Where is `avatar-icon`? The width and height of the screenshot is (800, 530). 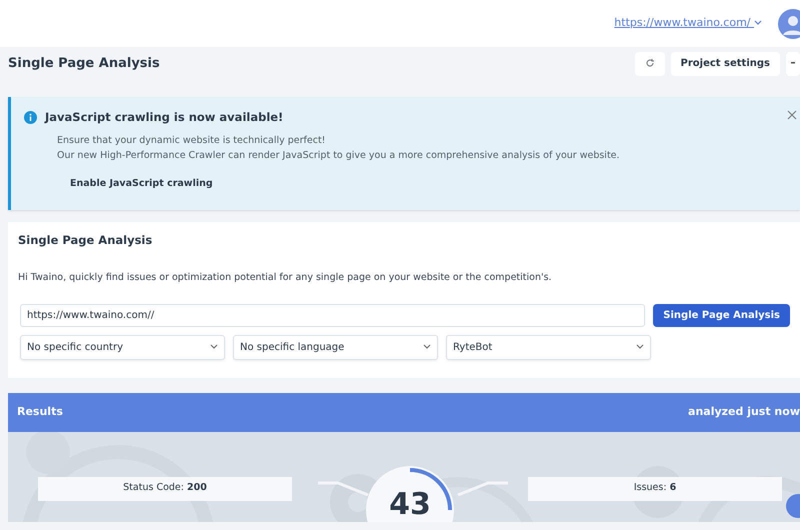
avatar-icon is located at coordinates (789, 23).